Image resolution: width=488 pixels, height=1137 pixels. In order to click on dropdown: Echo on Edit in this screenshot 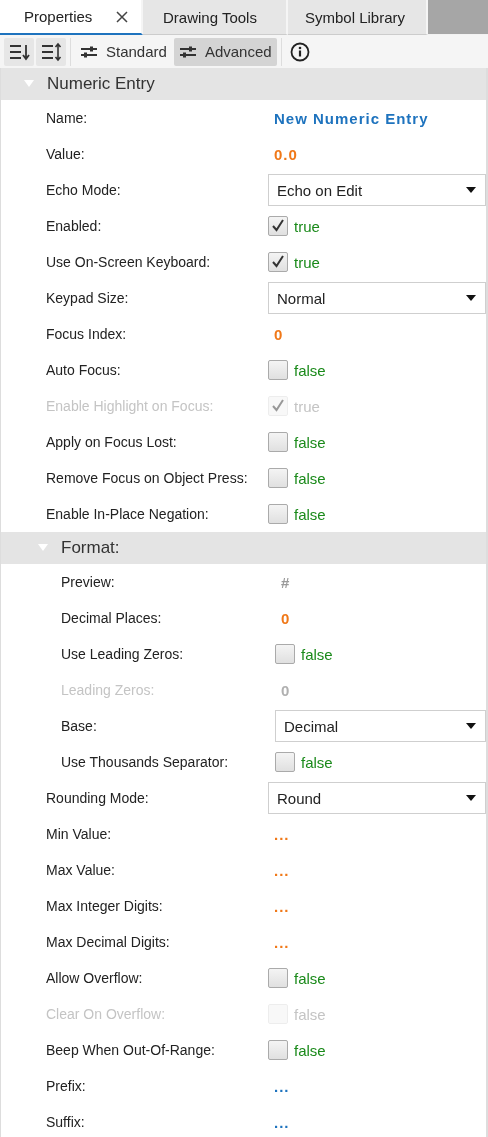, I will do `click(377, 190)`.